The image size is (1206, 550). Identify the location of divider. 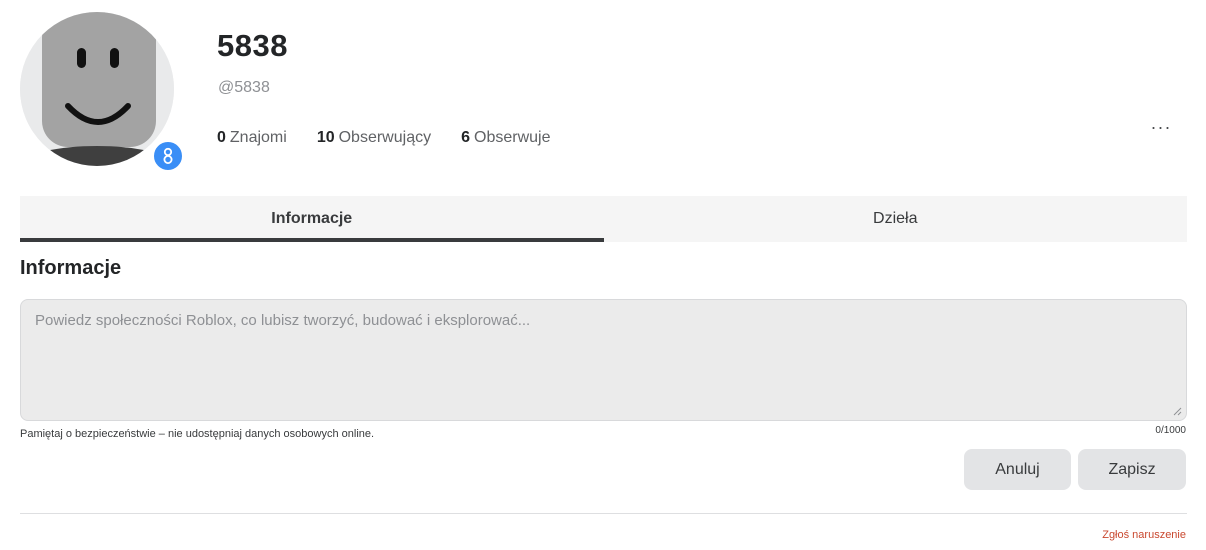
(603, 513).